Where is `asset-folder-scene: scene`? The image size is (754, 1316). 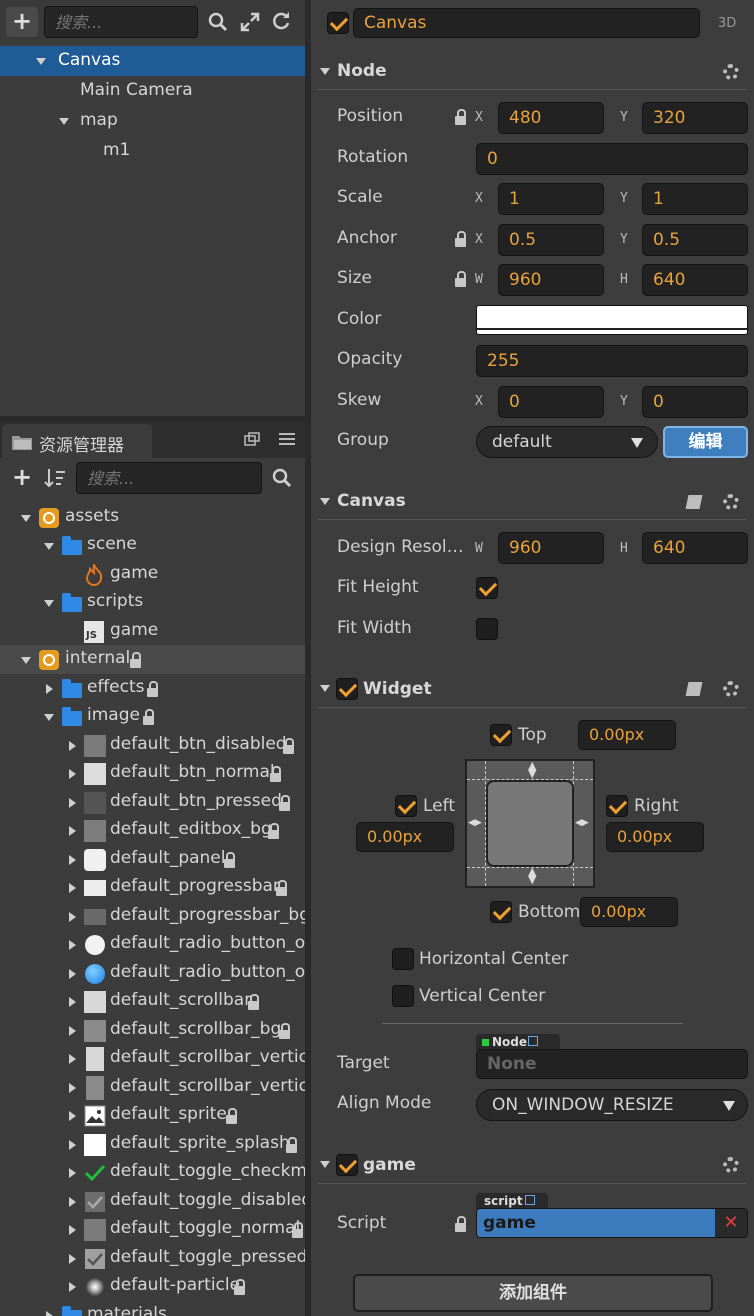 asset-folder-scene: scene is located at coordinates (152, 545).